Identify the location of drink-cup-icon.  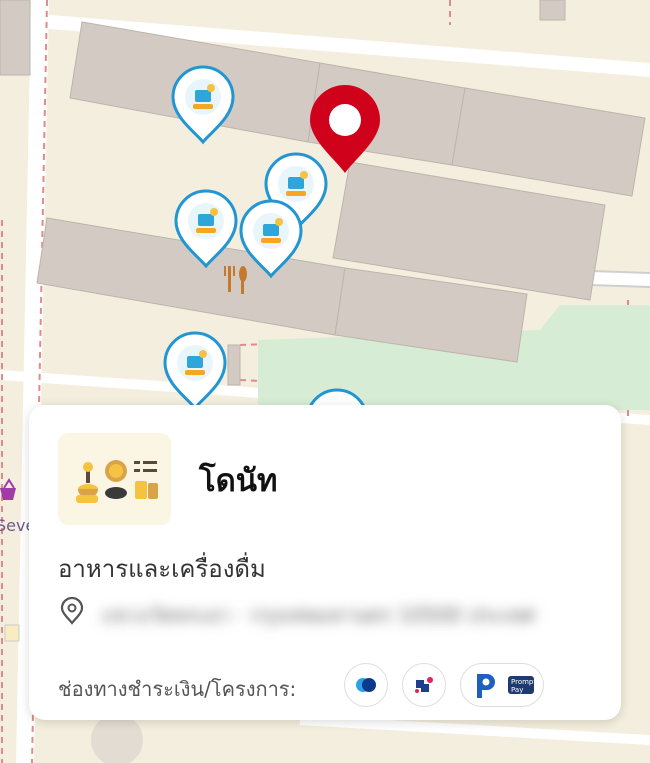
(146, 490).